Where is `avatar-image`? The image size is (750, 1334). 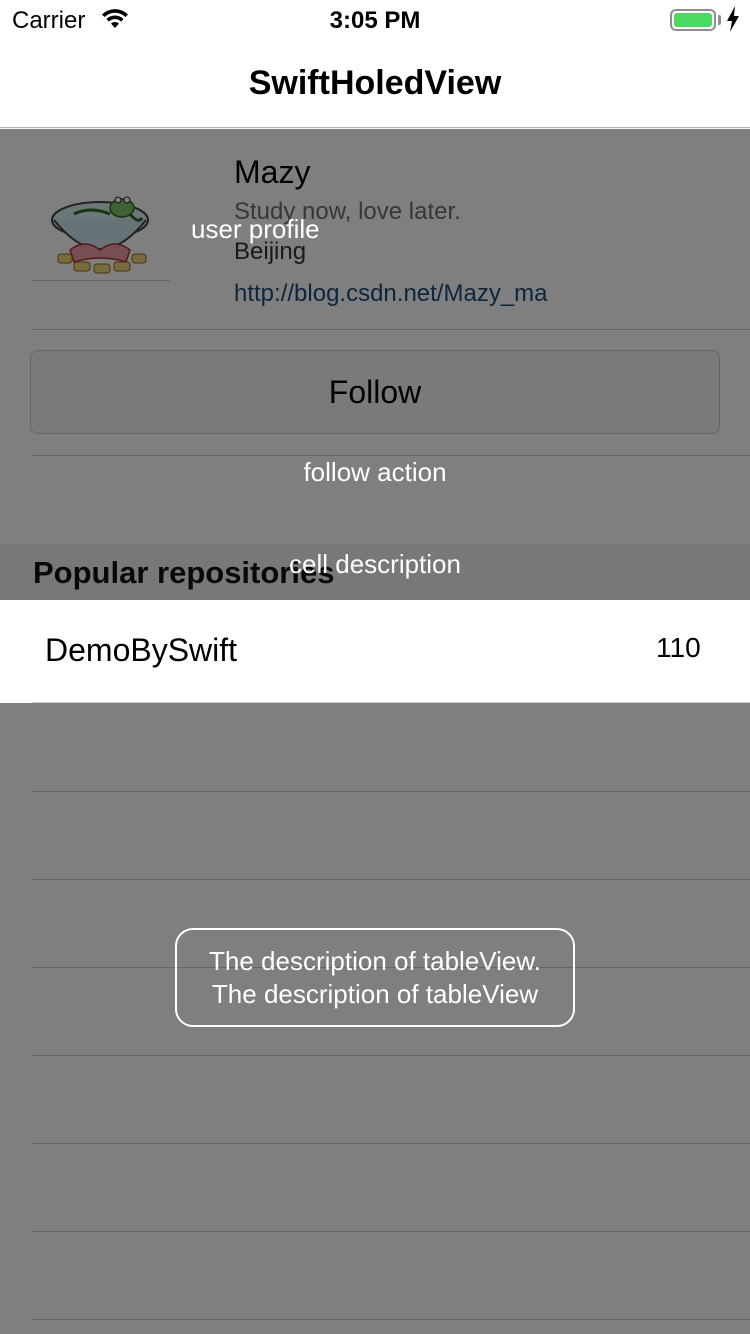 avatar-image is located at coordinates (100, 228).